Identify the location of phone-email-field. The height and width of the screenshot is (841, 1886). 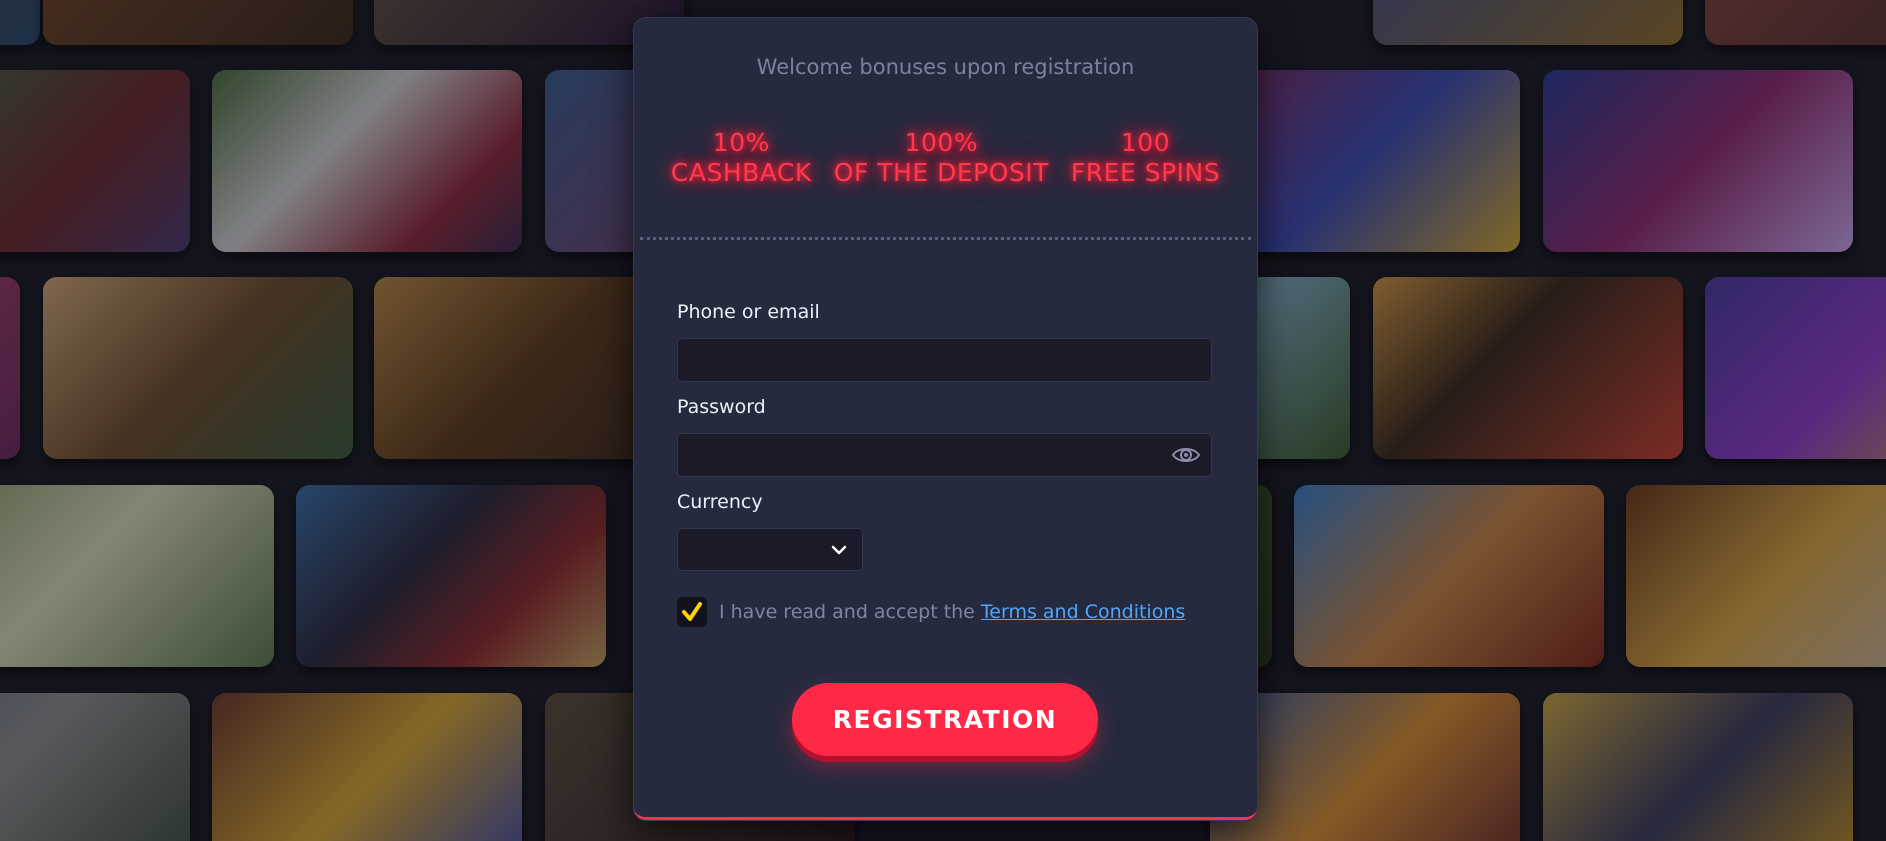
(944, 360).